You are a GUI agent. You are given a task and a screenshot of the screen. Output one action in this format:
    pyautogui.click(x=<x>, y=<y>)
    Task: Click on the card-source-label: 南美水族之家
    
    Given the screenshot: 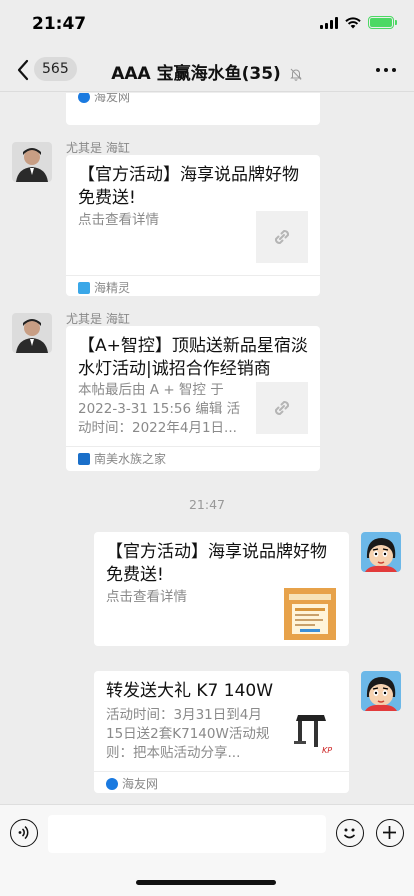 What is the action you would take?
    pyautogui.click(x=130, y=459)
    